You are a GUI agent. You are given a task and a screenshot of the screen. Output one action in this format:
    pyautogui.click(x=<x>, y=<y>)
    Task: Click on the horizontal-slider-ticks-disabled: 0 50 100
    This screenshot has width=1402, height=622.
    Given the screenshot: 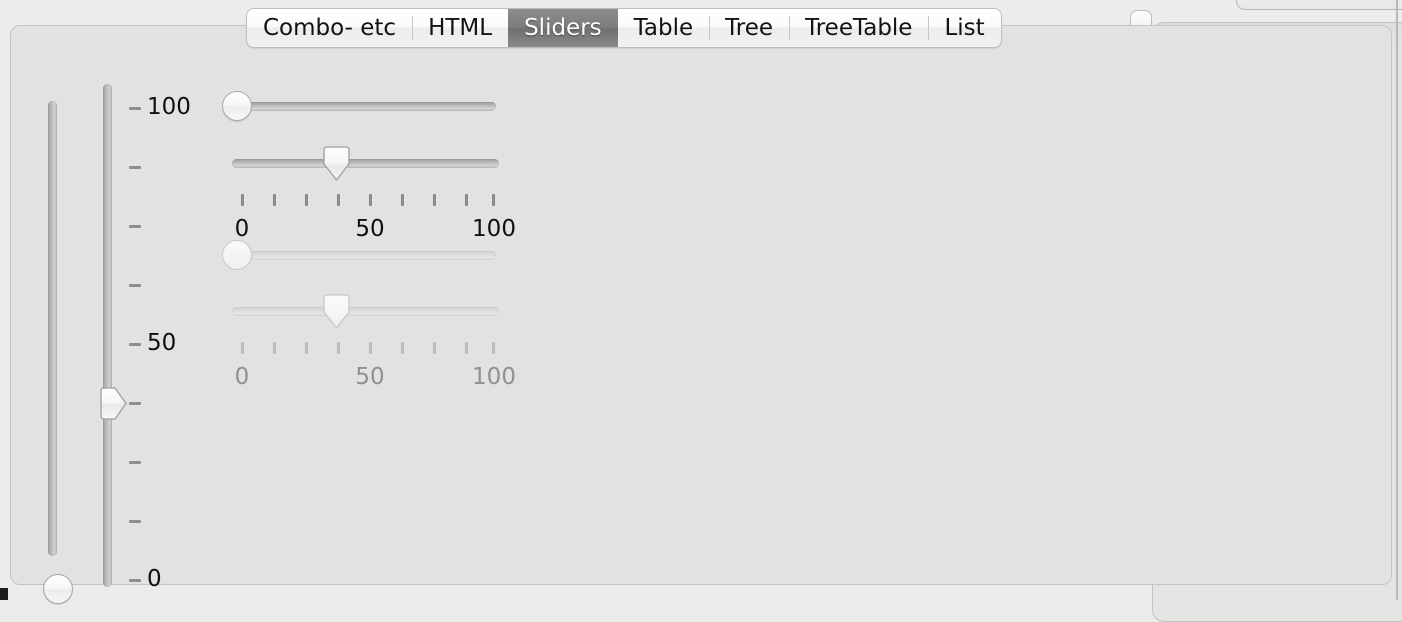 What is the action you would take?
    pyautogui.click(x=366, y=338)
    